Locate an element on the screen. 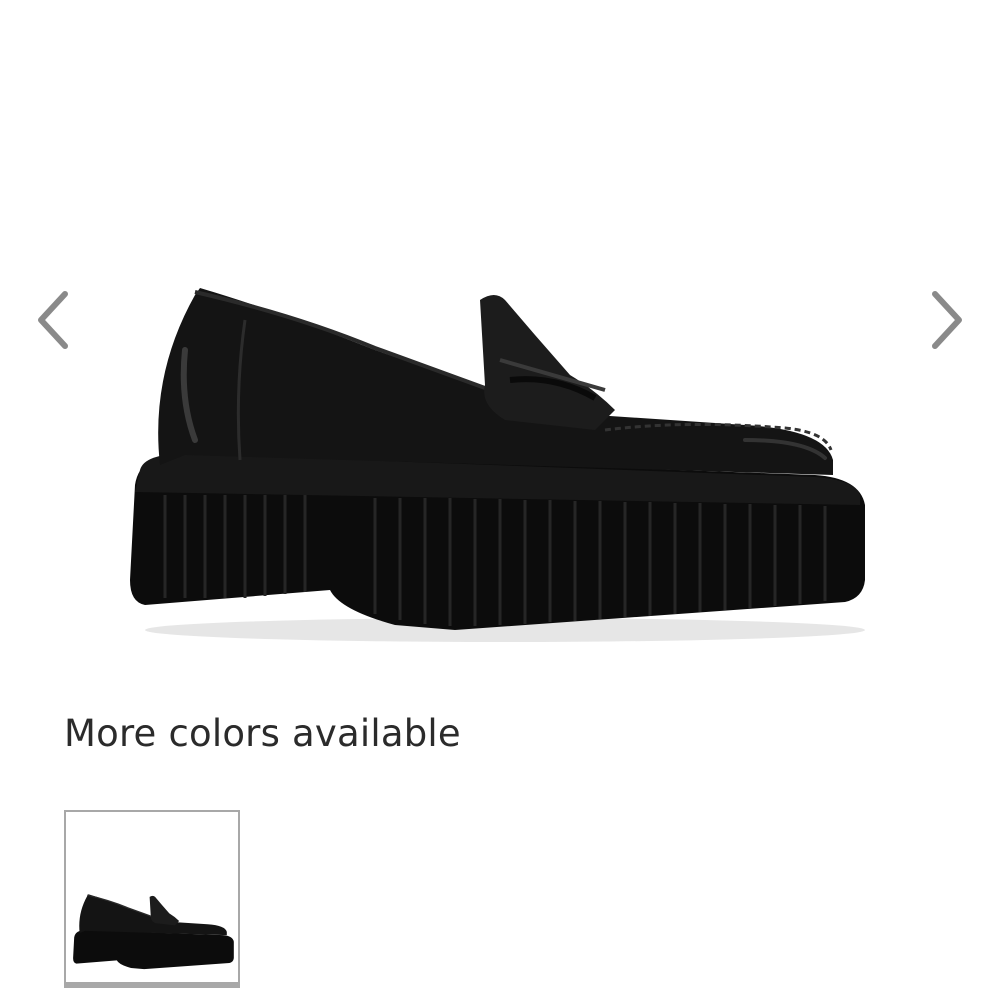 This screenshot has width=1000, height=1000. color-swatch-black is located at coordinates (152, 898).